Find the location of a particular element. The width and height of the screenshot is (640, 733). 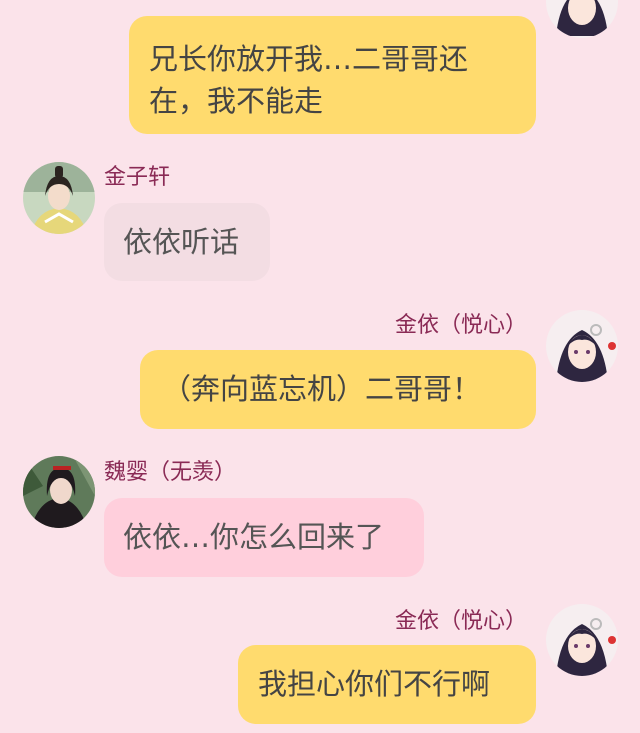

message-bubble: 兄长你放开我…二哥哥还在，我不能走 is located at coordinates (332, 75).